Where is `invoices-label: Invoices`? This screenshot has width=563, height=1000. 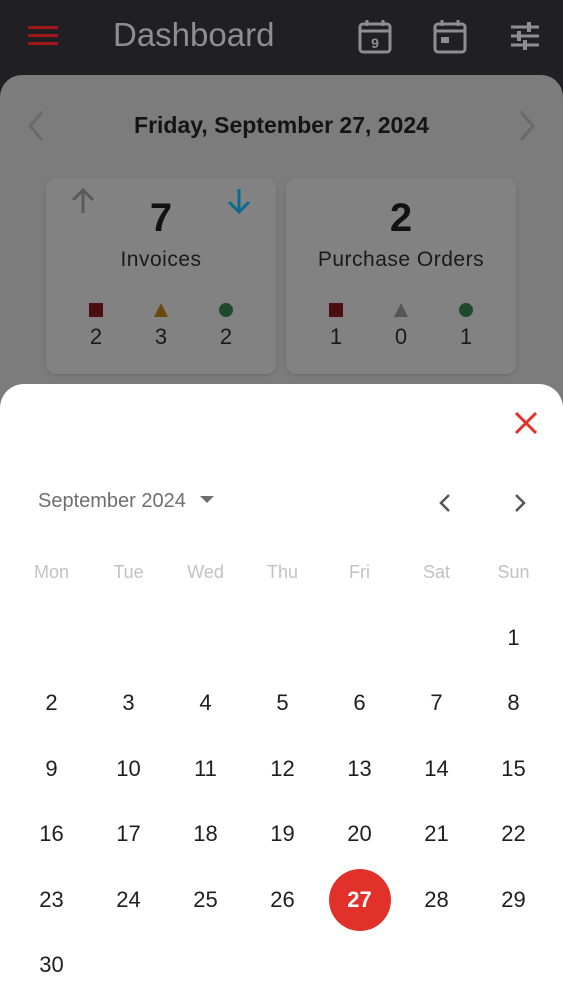 invoices-label: Invoices is located at coordinates (161, 259).